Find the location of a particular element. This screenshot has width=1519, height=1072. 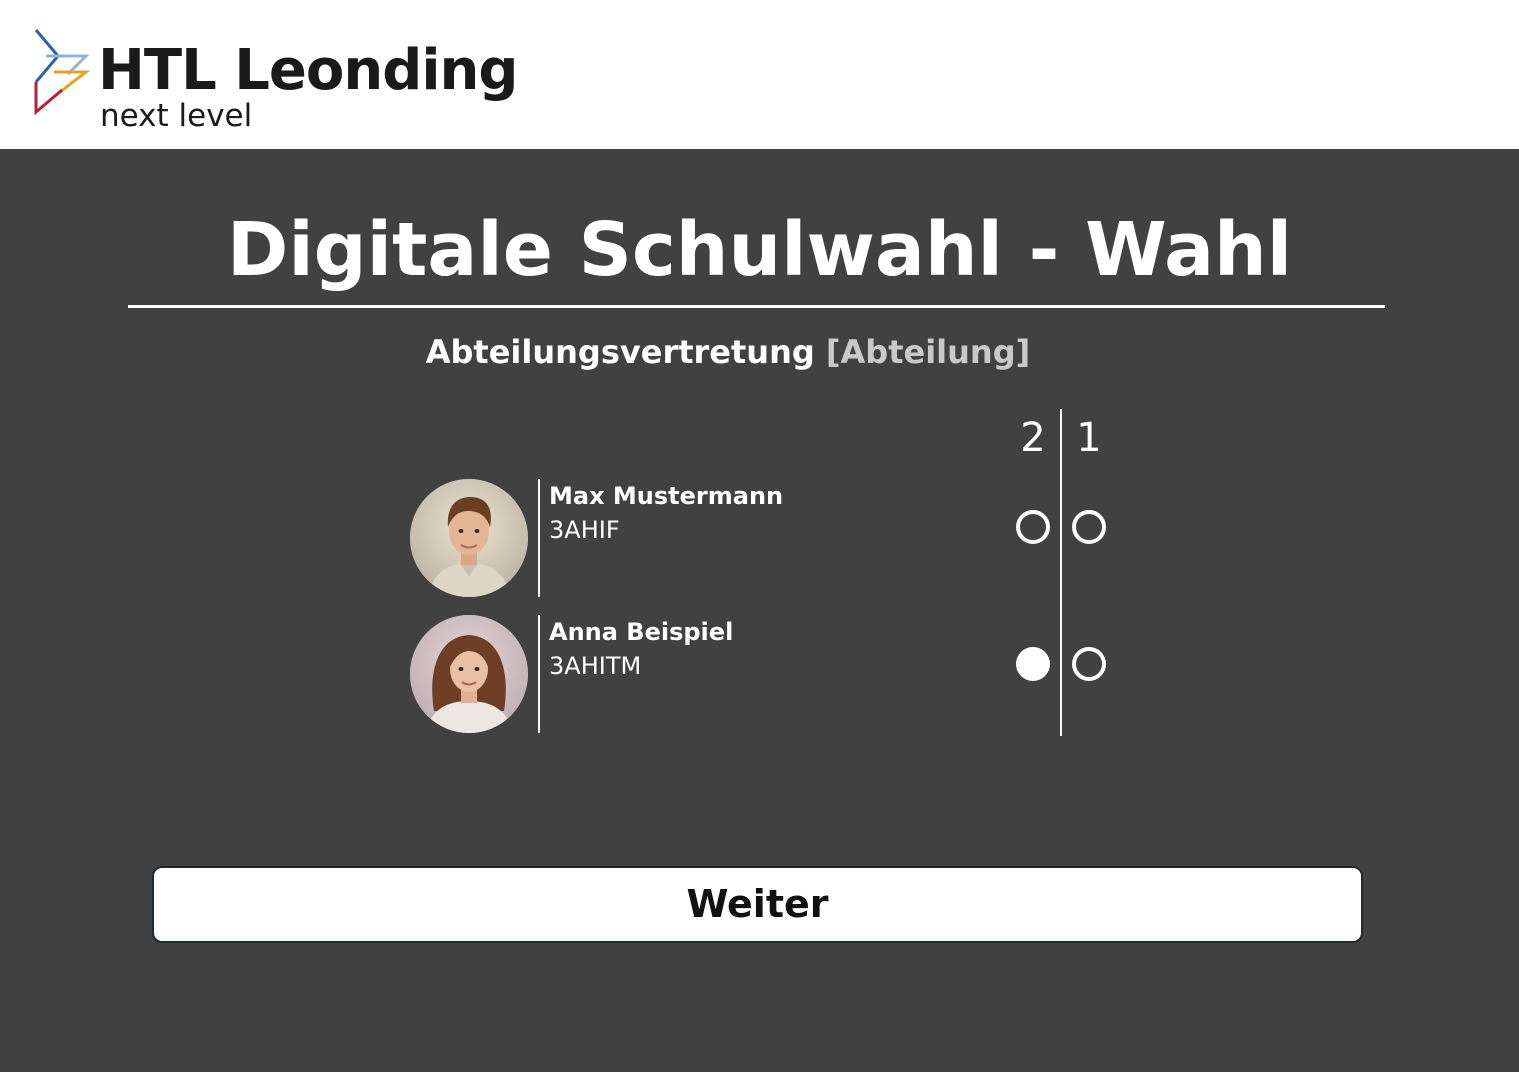

rank-column-header-2: 2 is located at coordinates (1033, 438).